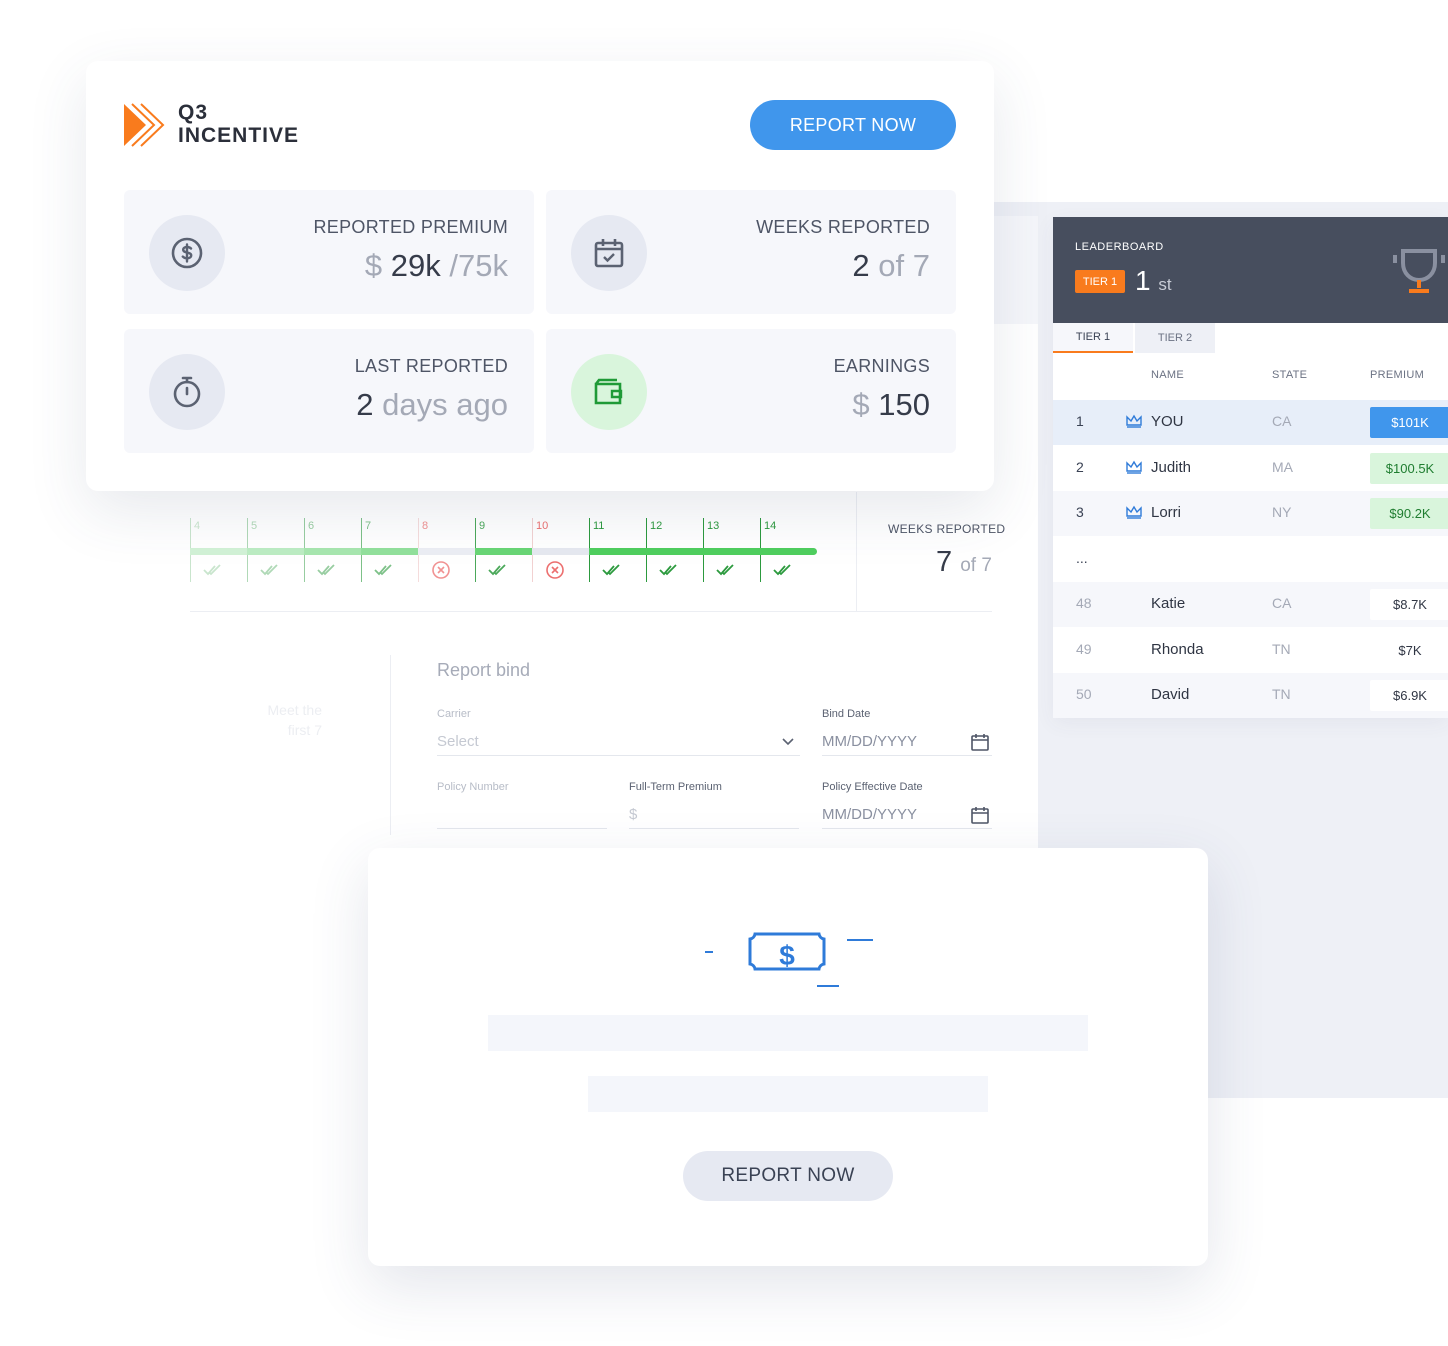 The width and height of the screenshot is (1448, 1346). What do you see at coordinates (1281, 648) in the screenshot?
I see `row-state: TN` at bounding box center [1281, 648].